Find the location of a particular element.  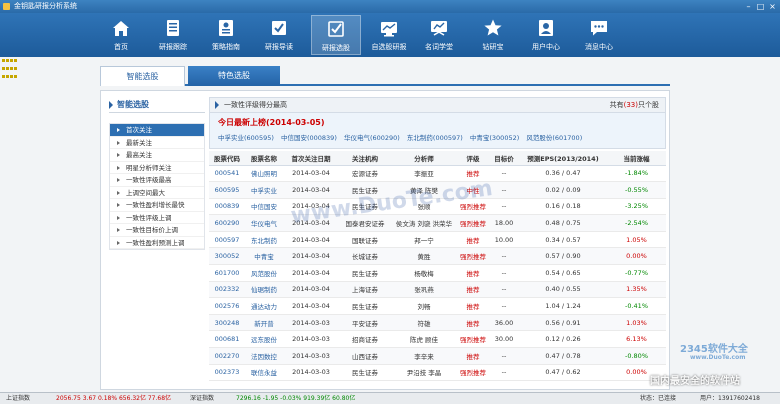

guide-icon is located at coordinates (279, 28).